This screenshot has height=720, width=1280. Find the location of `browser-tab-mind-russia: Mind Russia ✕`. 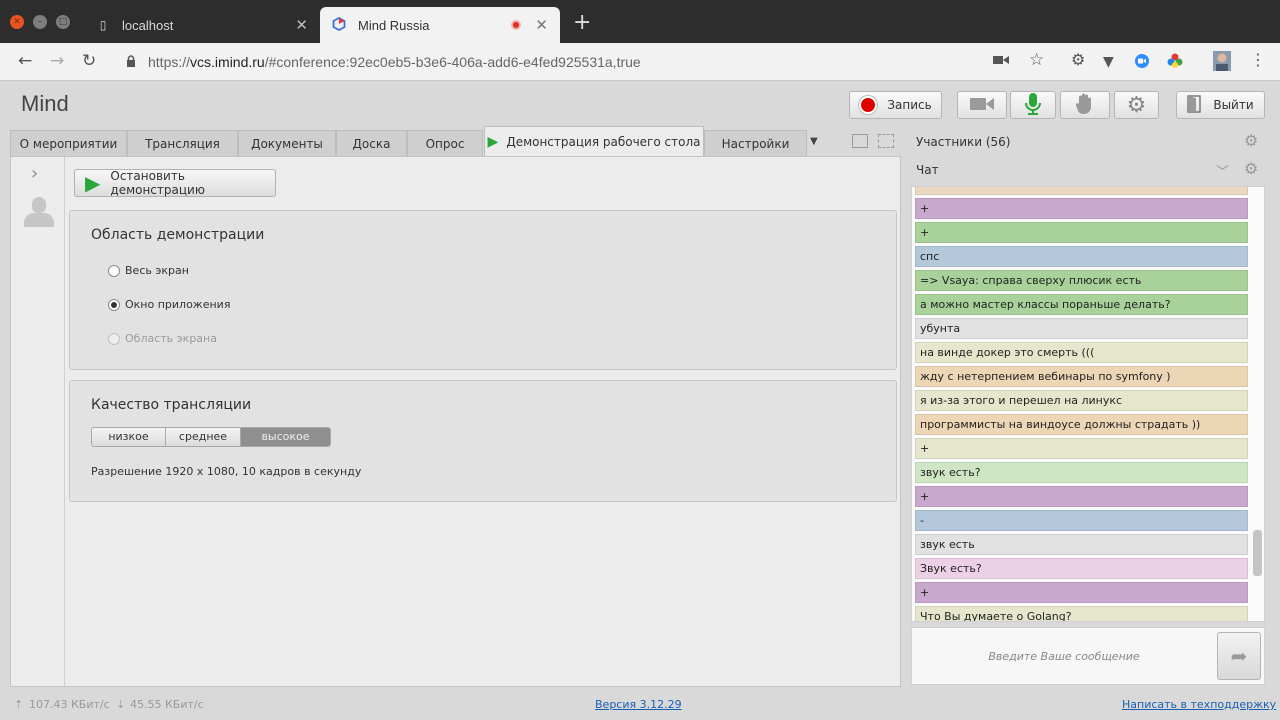

browser-tab-mind-russia: Mind Russia ✕ is located at coordinates (440, 25).